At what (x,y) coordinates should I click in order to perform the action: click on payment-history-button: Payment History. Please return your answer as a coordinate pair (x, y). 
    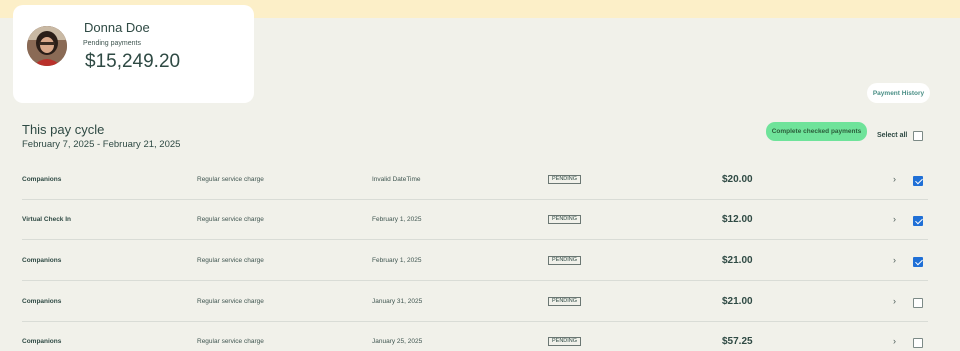
    Looking at the image, I should click on (898, 93).